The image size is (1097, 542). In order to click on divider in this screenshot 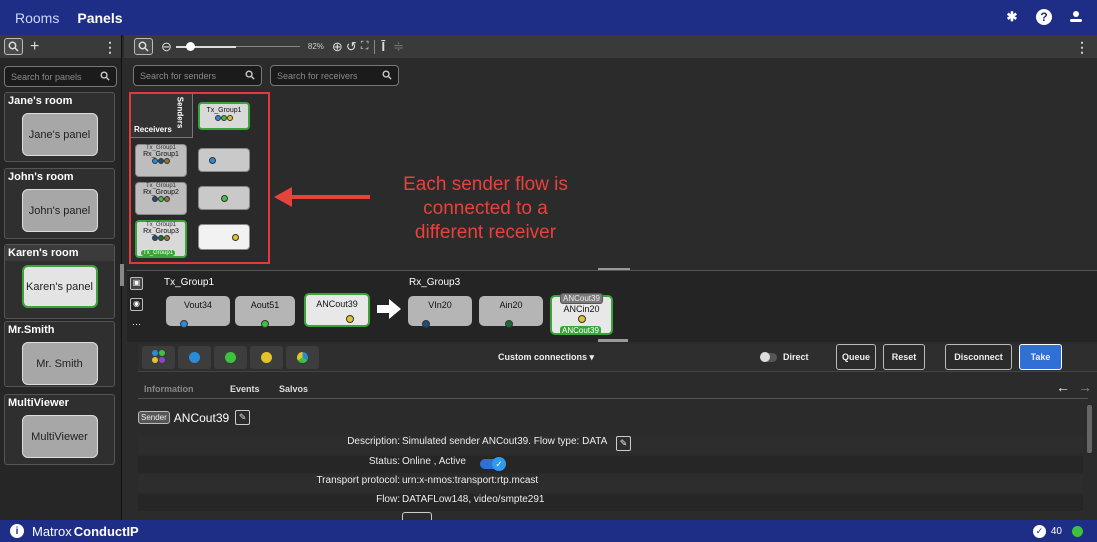, I will do `click(375, 46)`.